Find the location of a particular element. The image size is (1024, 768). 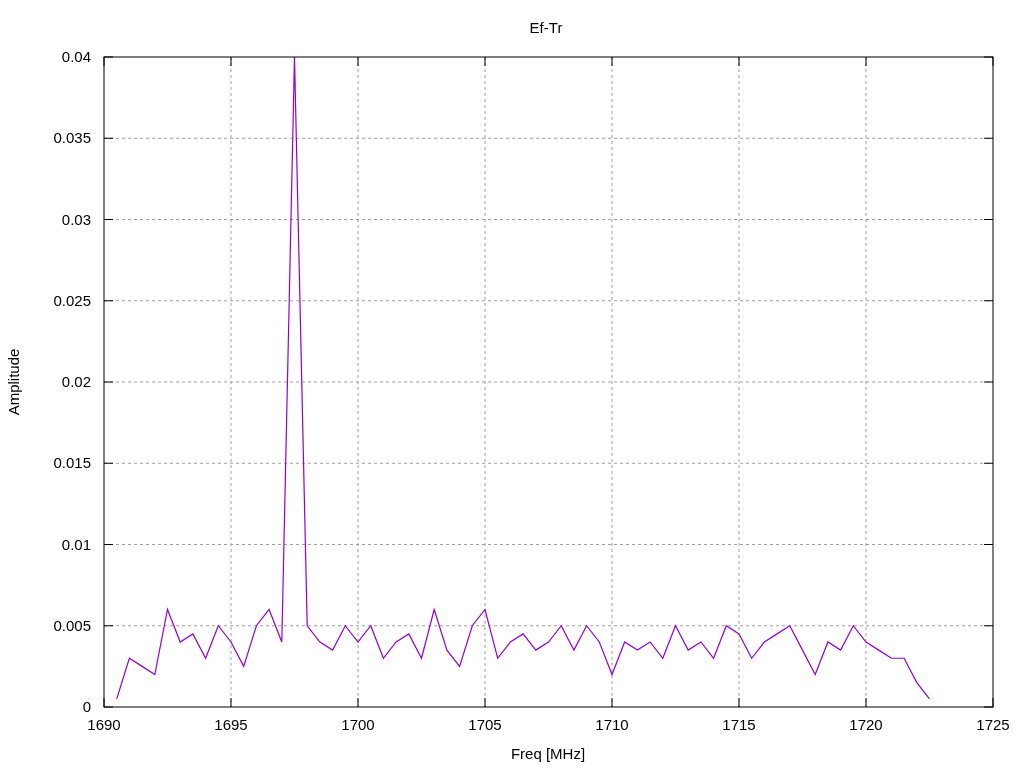

y-tick-label: 0.01 is located at coordinates (76, 544).